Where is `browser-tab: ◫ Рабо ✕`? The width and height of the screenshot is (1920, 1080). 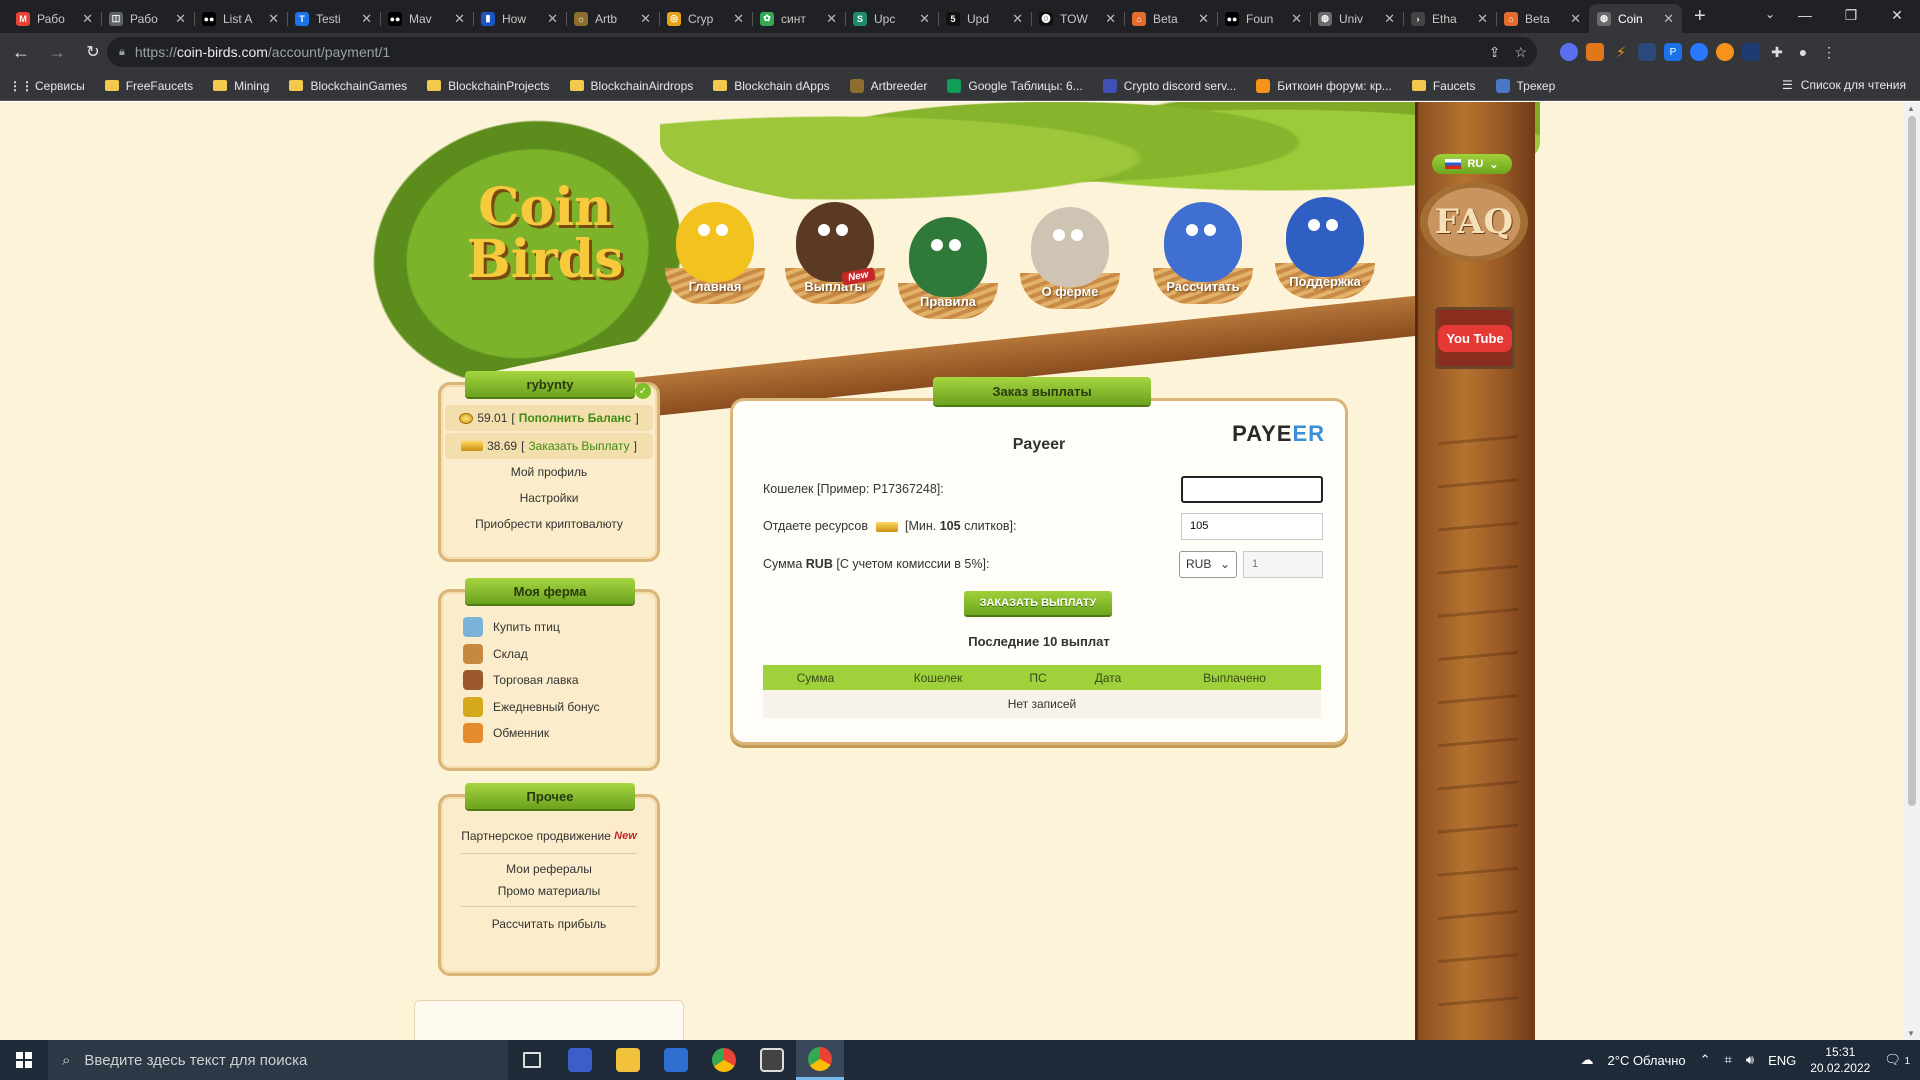
browser-tab: ◫ Рабо ✕ is located at coordinates (147, 18).